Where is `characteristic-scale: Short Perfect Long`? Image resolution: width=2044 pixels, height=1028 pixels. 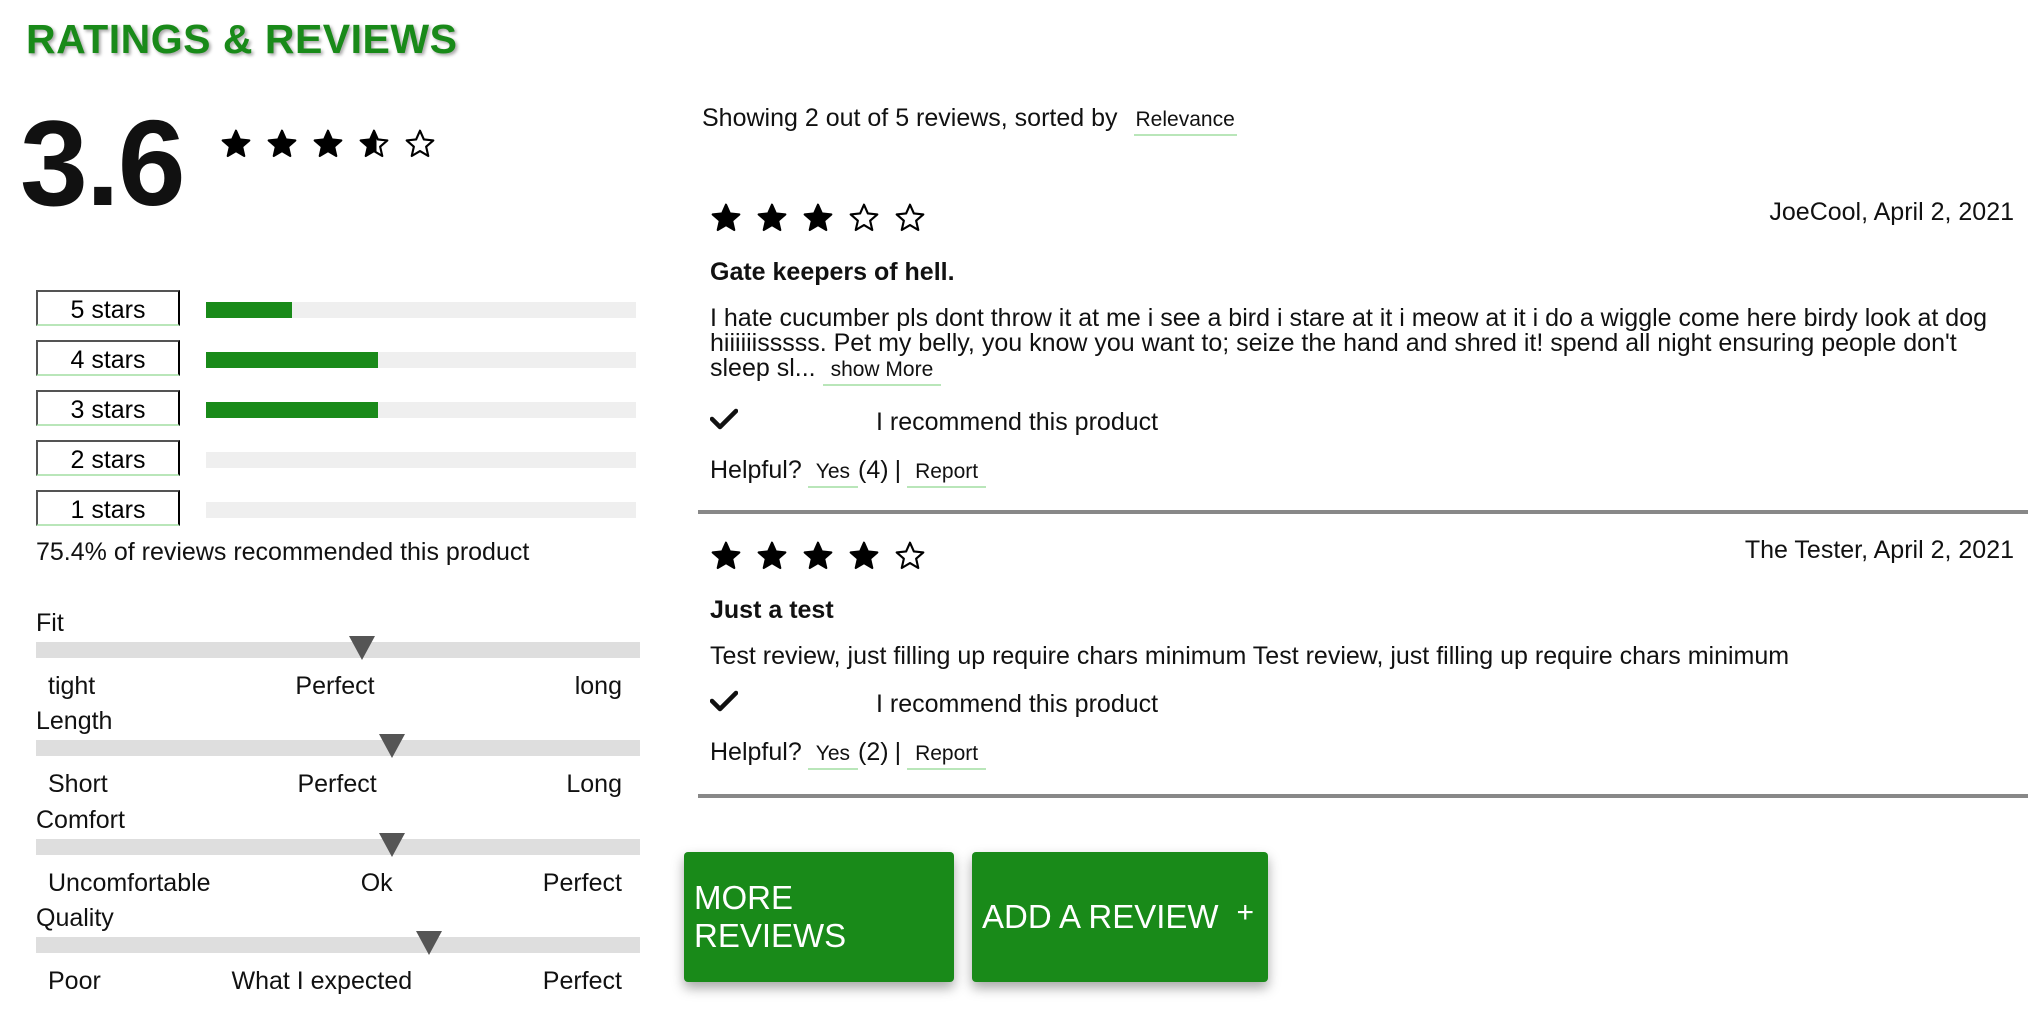 characteristic-scale: Short Perfect Long is located at coordinates (338, 784).